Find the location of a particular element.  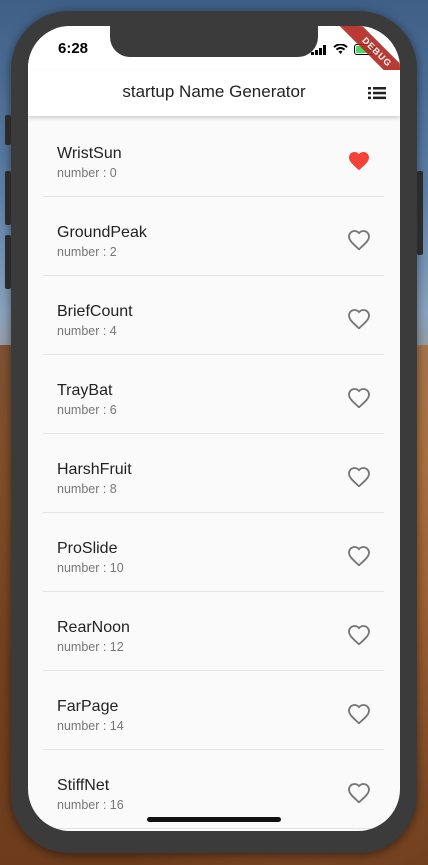

item-title: WristSun is located at coordinates (89, 153).